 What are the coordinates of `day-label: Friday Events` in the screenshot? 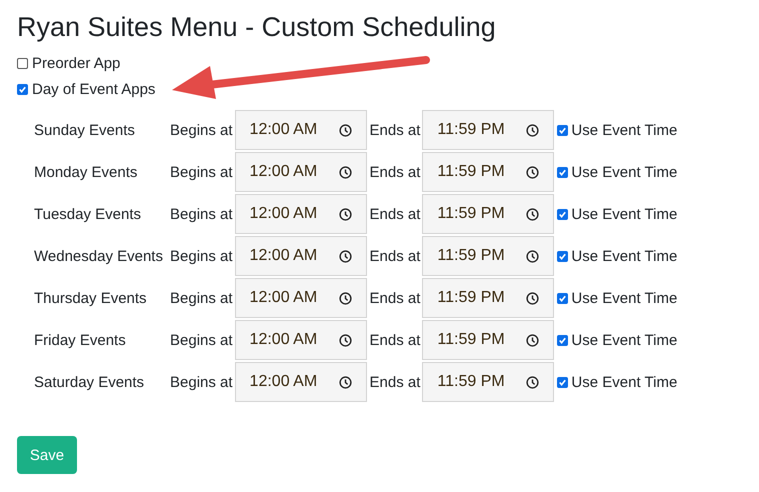 It's located at (80, 340).